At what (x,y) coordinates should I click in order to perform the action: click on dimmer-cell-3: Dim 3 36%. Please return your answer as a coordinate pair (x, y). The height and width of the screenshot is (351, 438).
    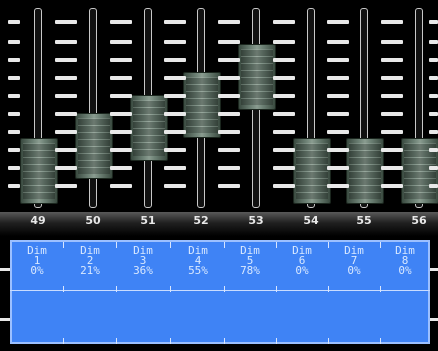
    Looking at the image, I should click on (143, 260).